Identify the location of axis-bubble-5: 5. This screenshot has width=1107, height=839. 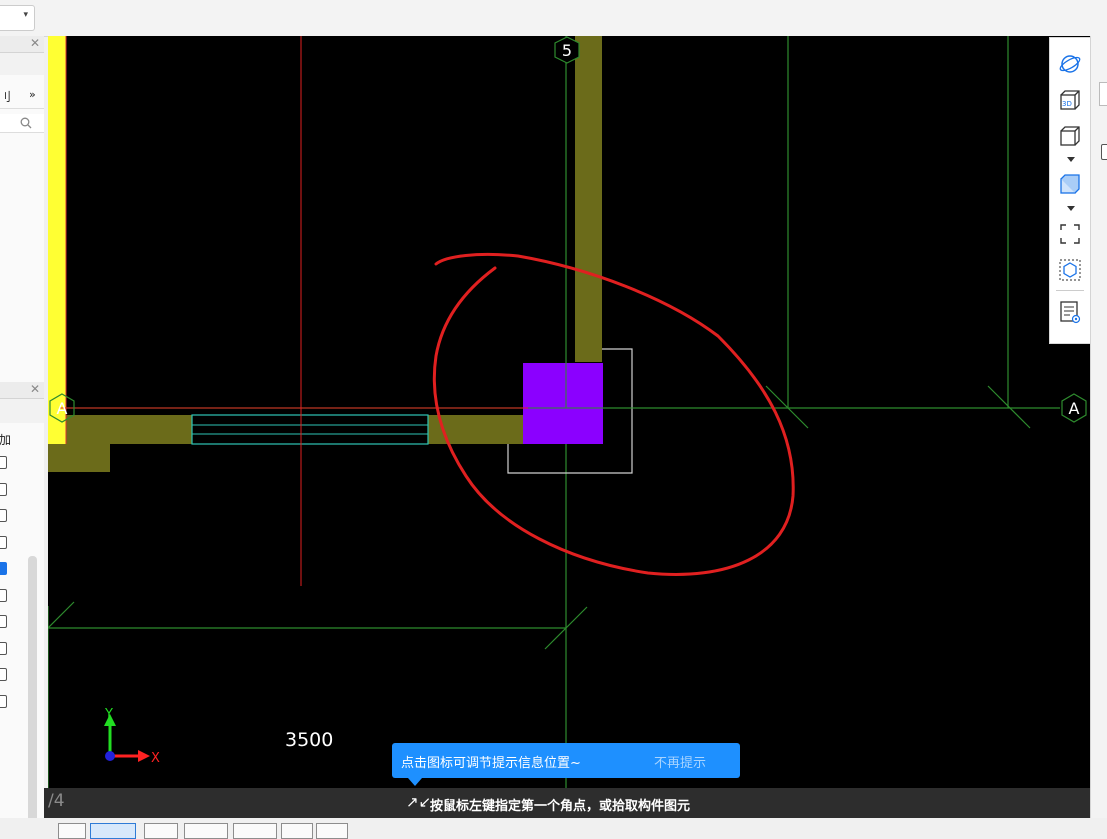
(567, 50).